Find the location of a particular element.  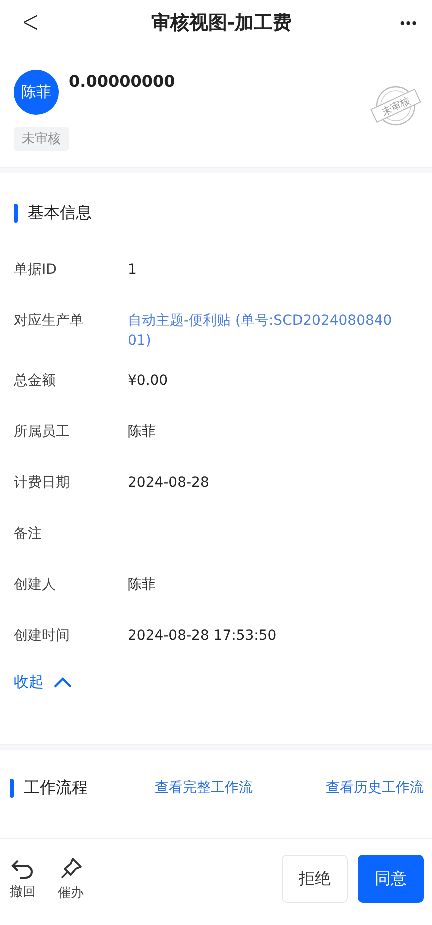

back-button: < is located at coordinates (31, 23).